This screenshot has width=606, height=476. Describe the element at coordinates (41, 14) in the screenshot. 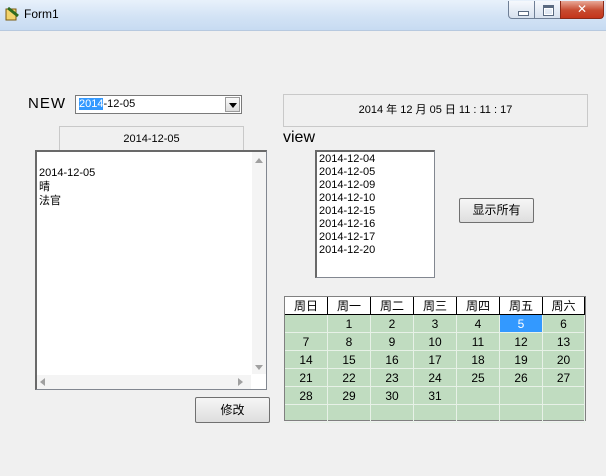

I see `window-title: Form1` at that location.